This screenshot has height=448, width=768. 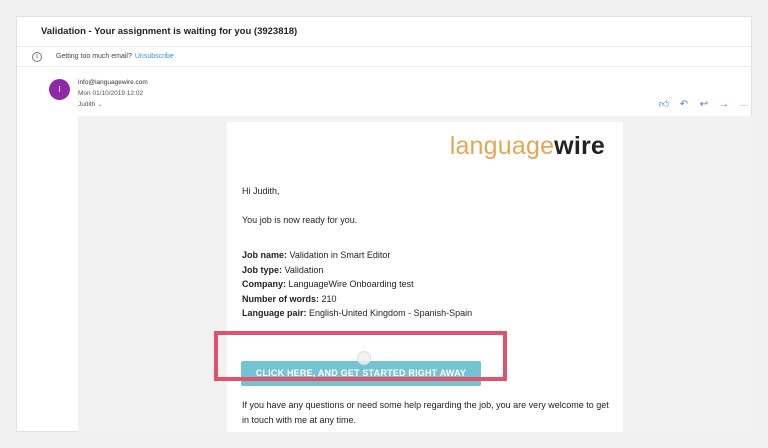 I want to click on ready-text: You job is now ready for you., so click(x=300, y=220).